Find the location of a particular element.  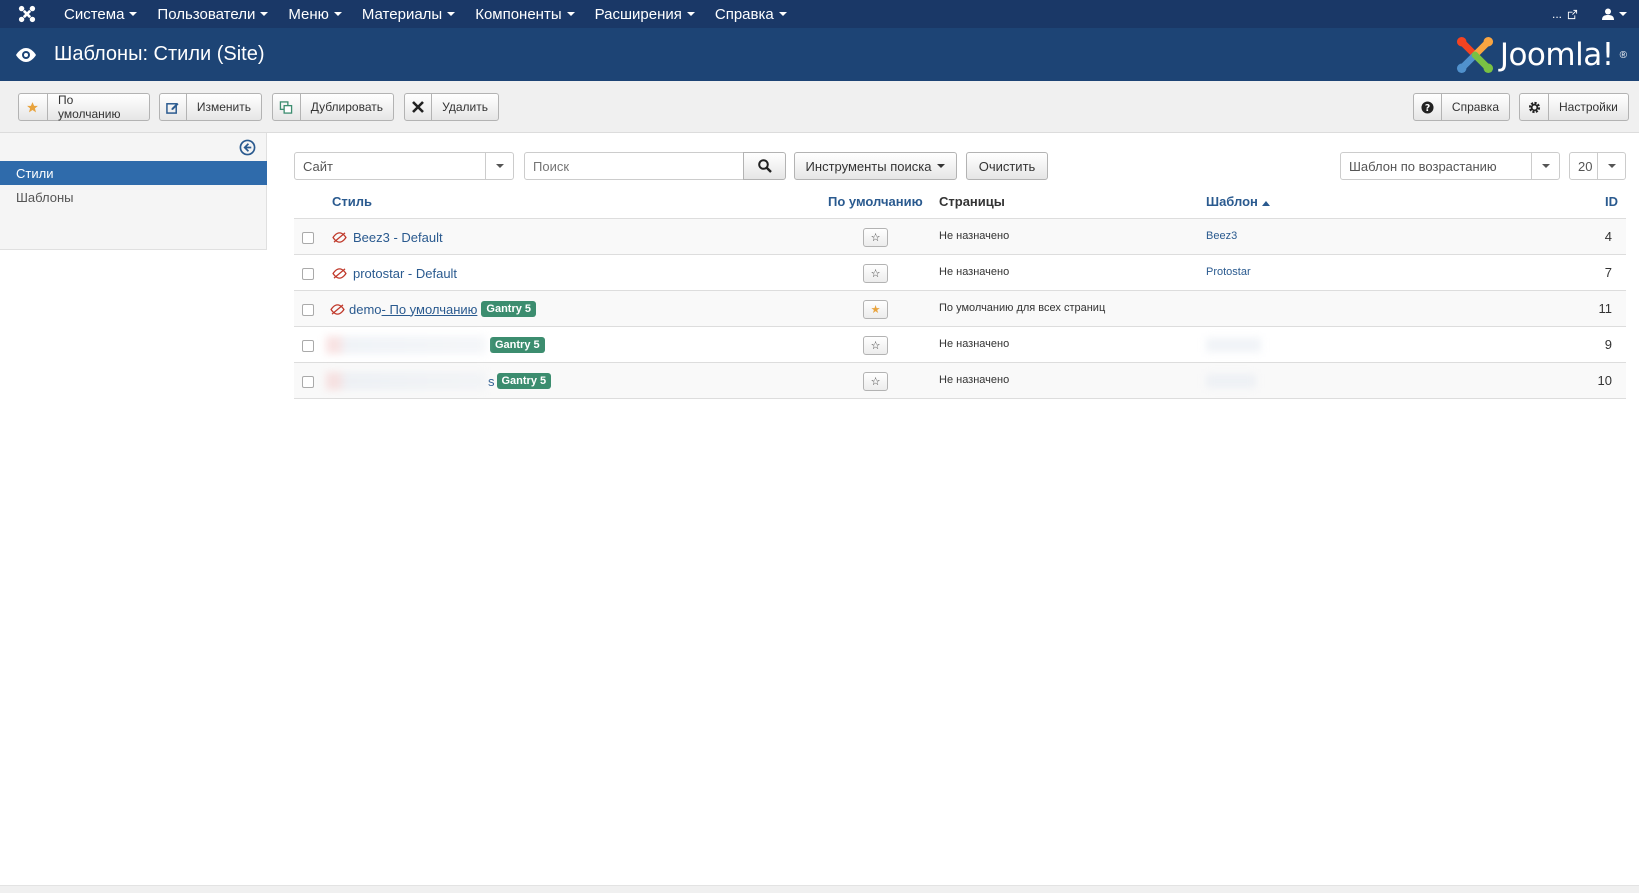

duplicate-button: Дублировать is located at coordinates (333, 107).